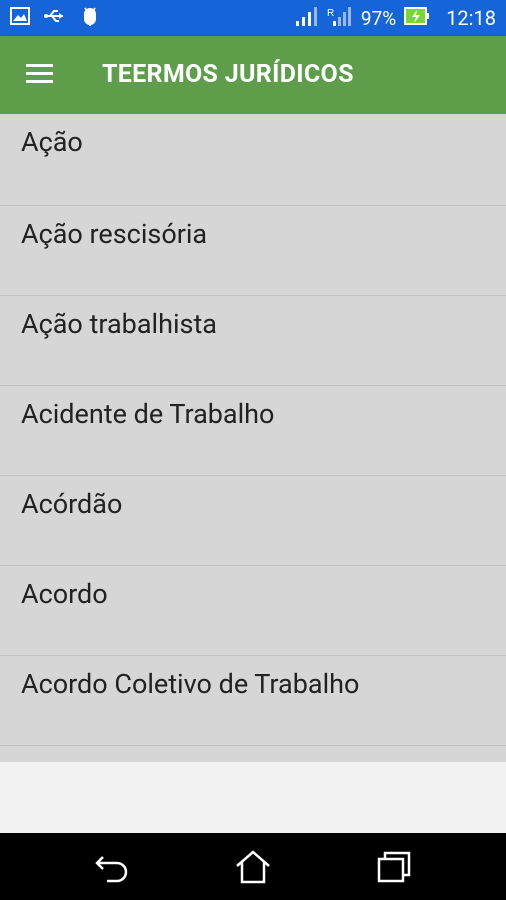  I want to click on android-debug-icon, so click(90, 18).